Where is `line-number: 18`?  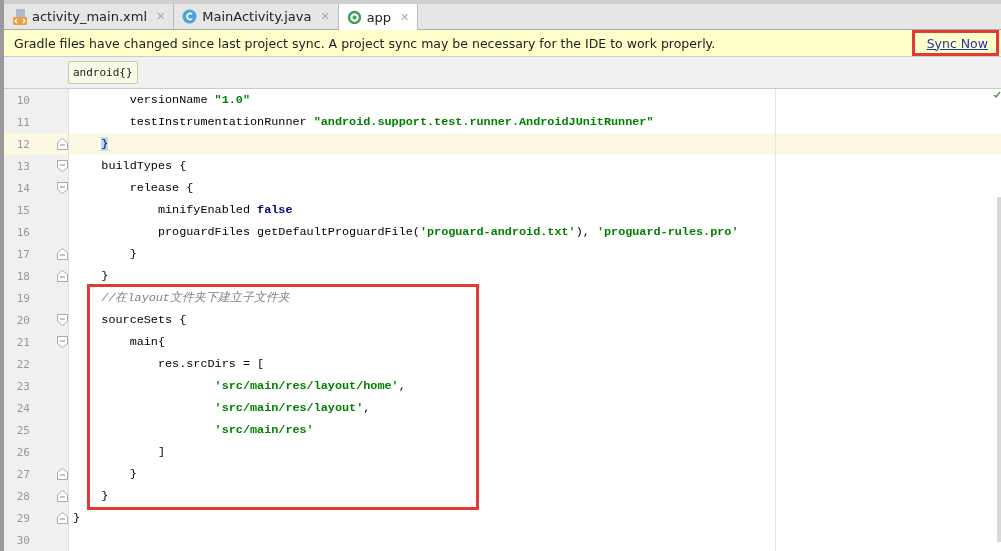
line-number: 18 is located at coordinates (22, 276).